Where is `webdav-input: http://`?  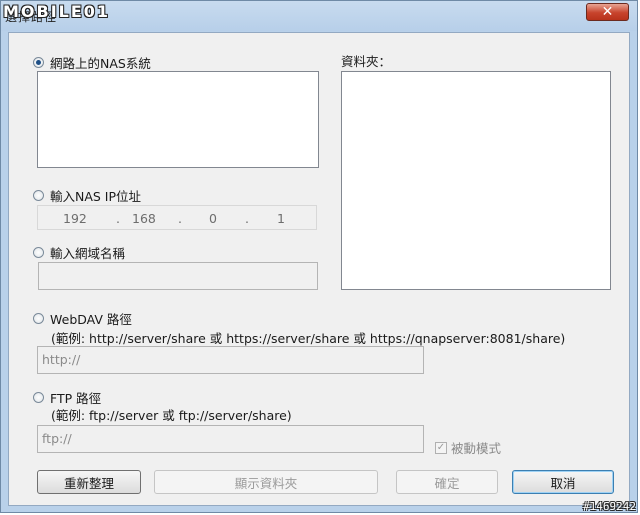 webdav-input: http:// is located at coordinates (230, 360).